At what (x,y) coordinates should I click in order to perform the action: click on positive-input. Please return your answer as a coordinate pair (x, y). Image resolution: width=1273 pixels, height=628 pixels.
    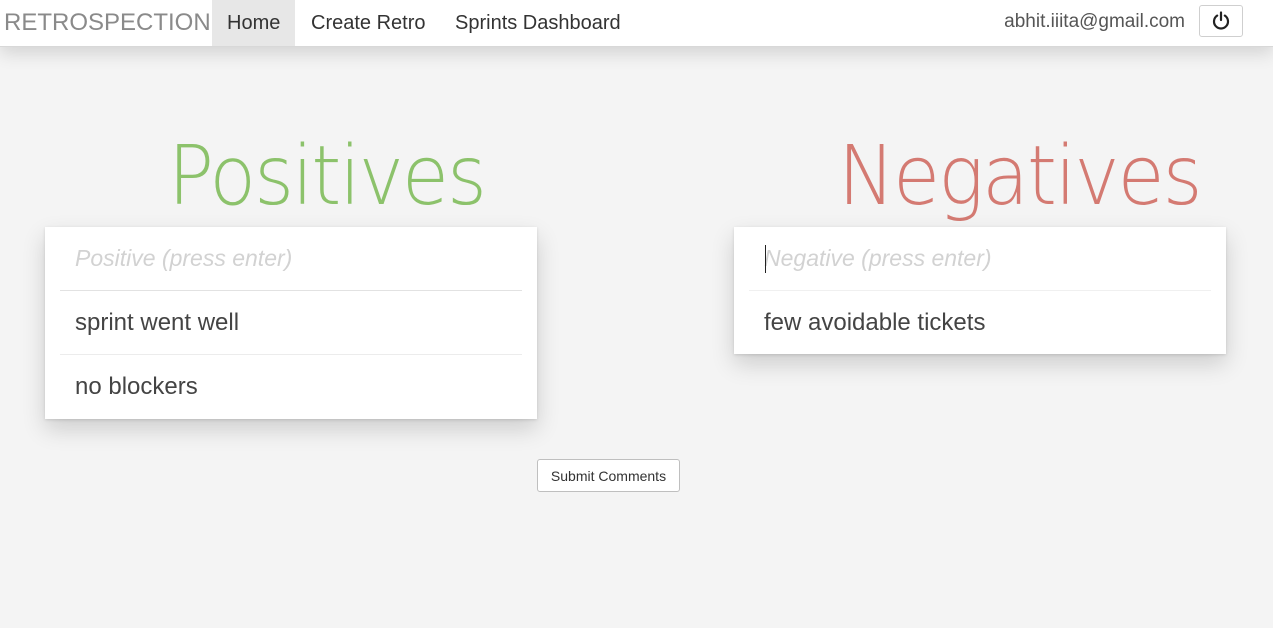
    Looking at the image, I should click on (291, 259).